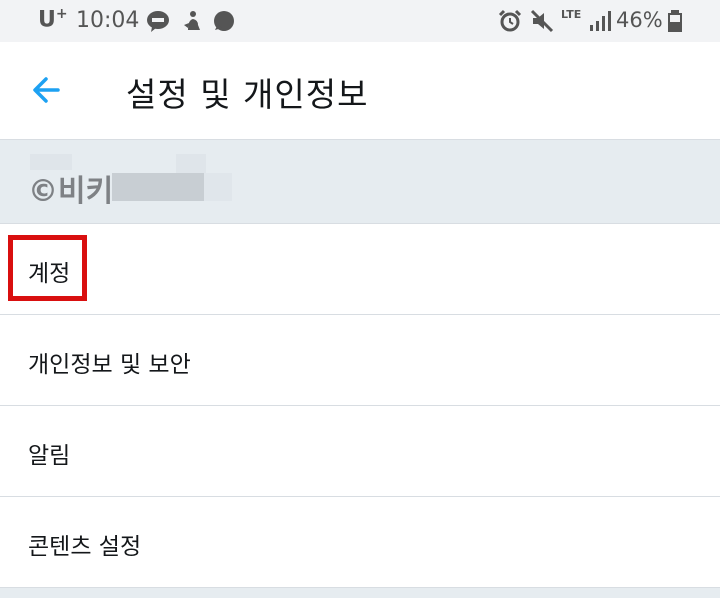 The width and height of the screenshot is (720, 598). Describe the element at coordinates (360, 21) in the screenshot. I see `status-bar: U+ 10:04 LTE 46%` at that location.